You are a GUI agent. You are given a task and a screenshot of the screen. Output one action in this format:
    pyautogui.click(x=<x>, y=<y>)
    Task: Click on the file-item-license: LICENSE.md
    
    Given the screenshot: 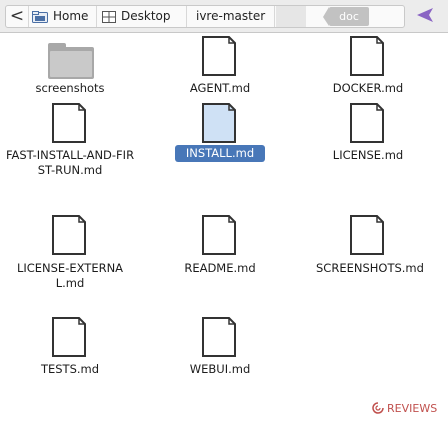 What is the action you would take?
    pyautogui.click(x=368, y=136)
    